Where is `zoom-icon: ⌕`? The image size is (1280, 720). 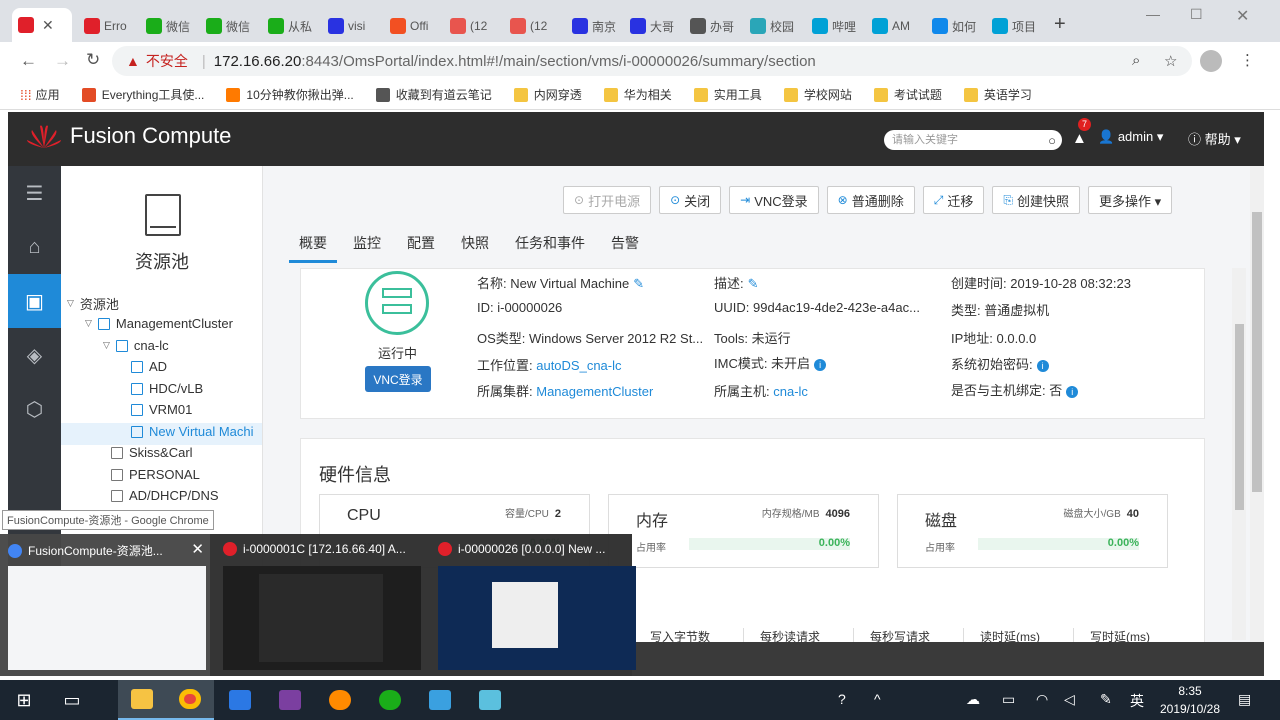 zoom-icon: ⌕ is located at coordinates (1136, 60).